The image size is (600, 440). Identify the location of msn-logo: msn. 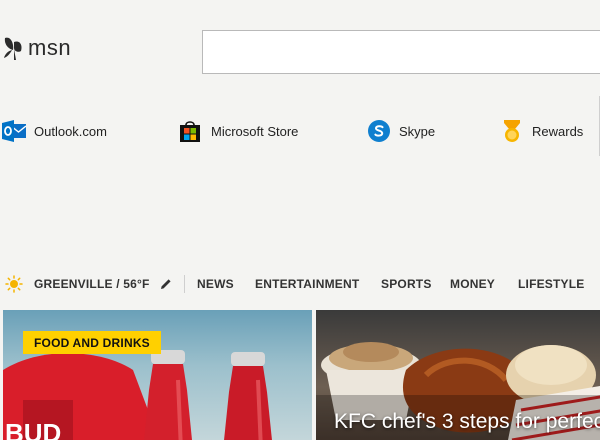
(36, 48).